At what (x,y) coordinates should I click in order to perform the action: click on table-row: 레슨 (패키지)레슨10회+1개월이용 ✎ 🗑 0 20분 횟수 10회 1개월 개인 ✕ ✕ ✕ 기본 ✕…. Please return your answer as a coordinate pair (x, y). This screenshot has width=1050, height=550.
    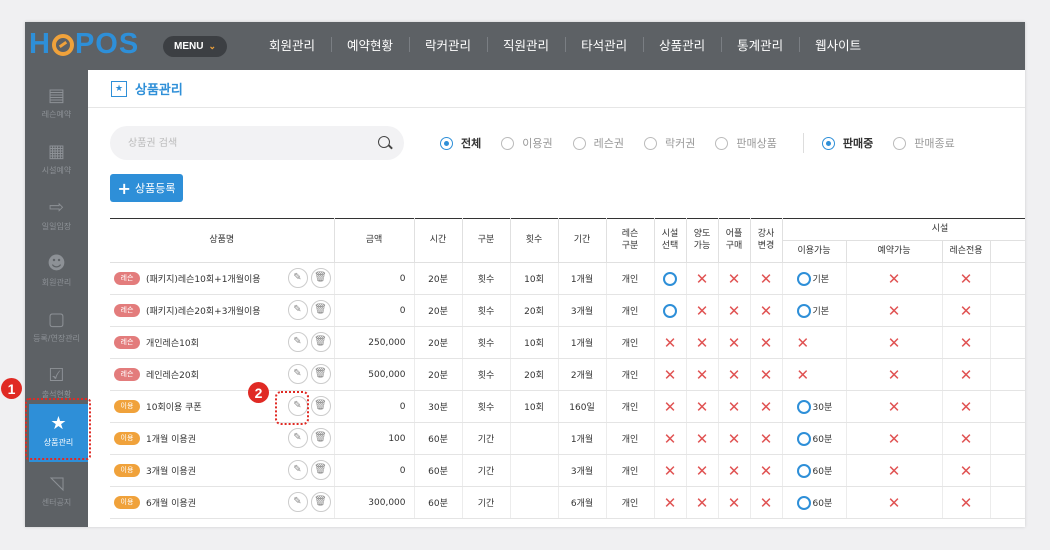
    Looking at the image, I should click on (567, 278).